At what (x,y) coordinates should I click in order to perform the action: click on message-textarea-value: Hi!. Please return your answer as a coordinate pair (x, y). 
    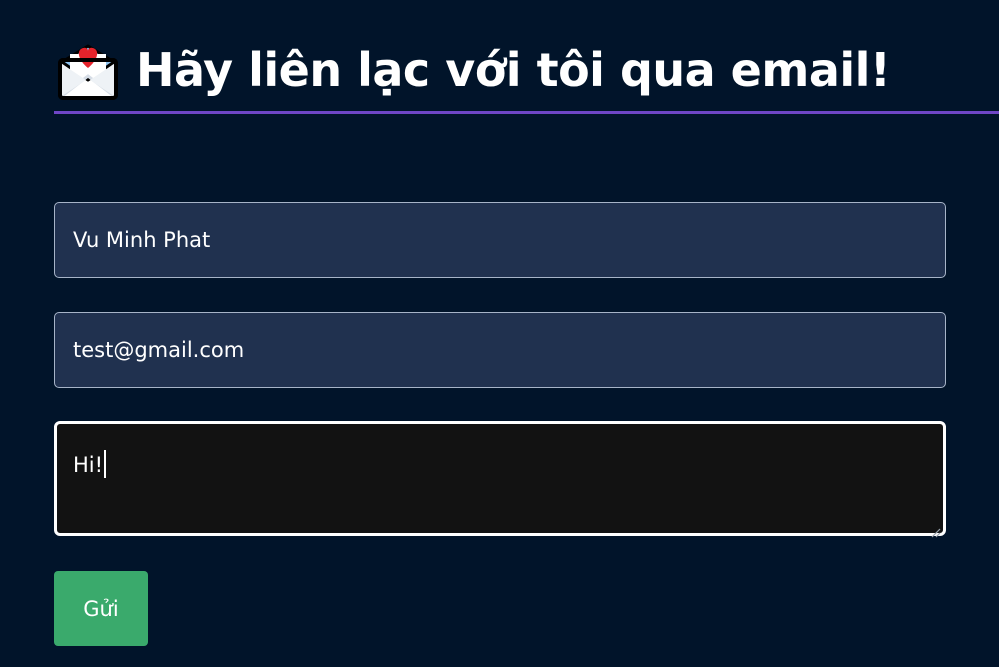
    Looking at the image, I should click on (88, 465).